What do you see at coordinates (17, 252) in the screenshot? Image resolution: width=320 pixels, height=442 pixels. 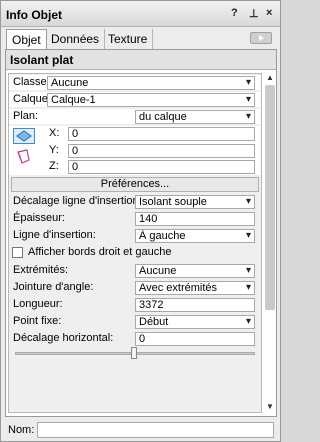 I see `afficher-bords-checkbox` at bounding box center [17, 252].